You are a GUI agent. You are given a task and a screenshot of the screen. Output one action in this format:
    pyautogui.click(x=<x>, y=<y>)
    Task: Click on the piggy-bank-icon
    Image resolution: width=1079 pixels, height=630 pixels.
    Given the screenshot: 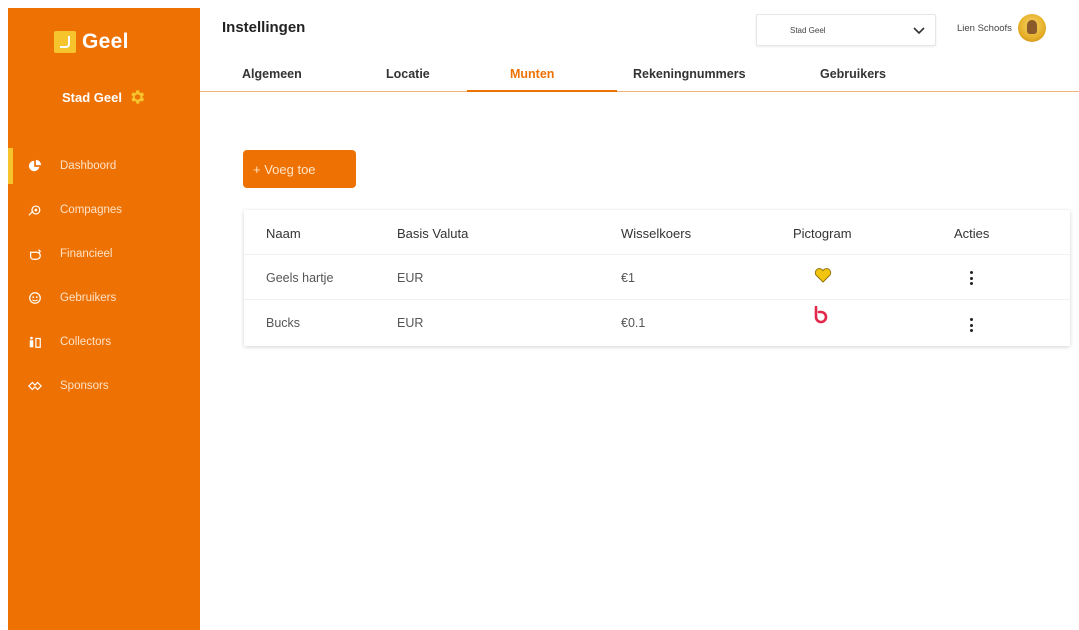 What is the action you would take?
    pyautogui.click(x=36, y=254)
    